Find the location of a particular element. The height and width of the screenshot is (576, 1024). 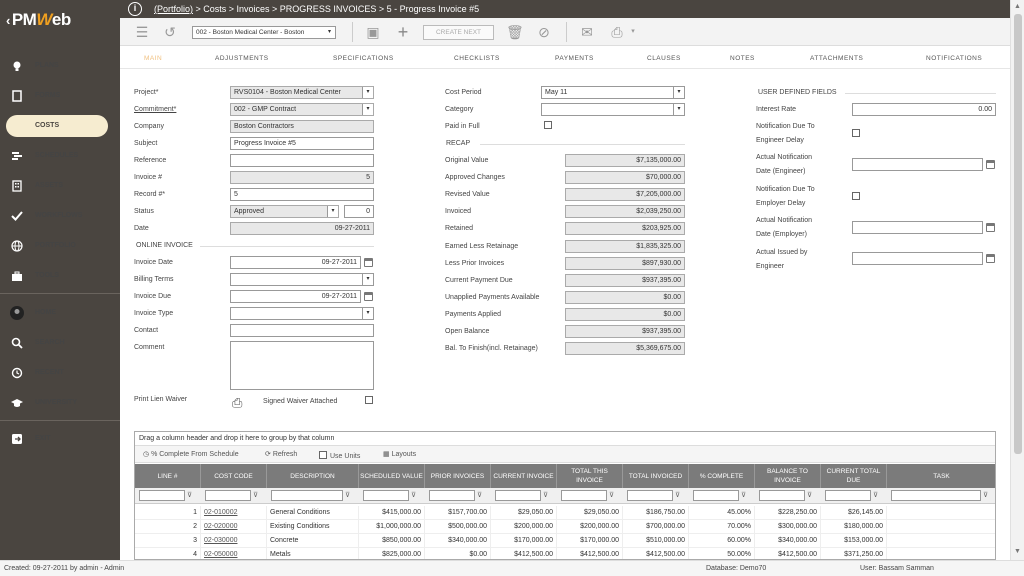

column-header: COST CODE is located at coordinates (234, 476).